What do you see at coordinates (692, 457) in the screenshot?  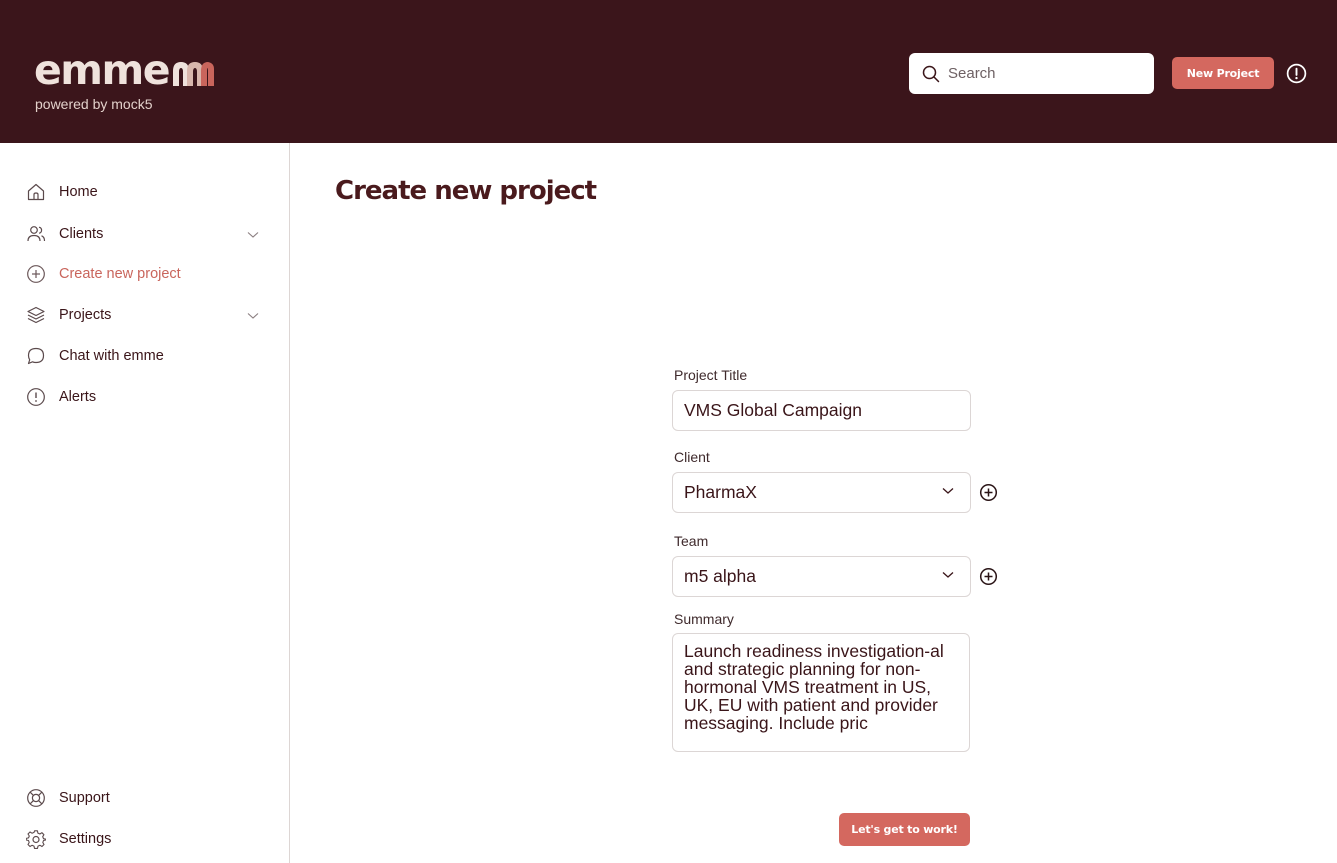 I see `client-label: Client` at bounding box center [692, 457].